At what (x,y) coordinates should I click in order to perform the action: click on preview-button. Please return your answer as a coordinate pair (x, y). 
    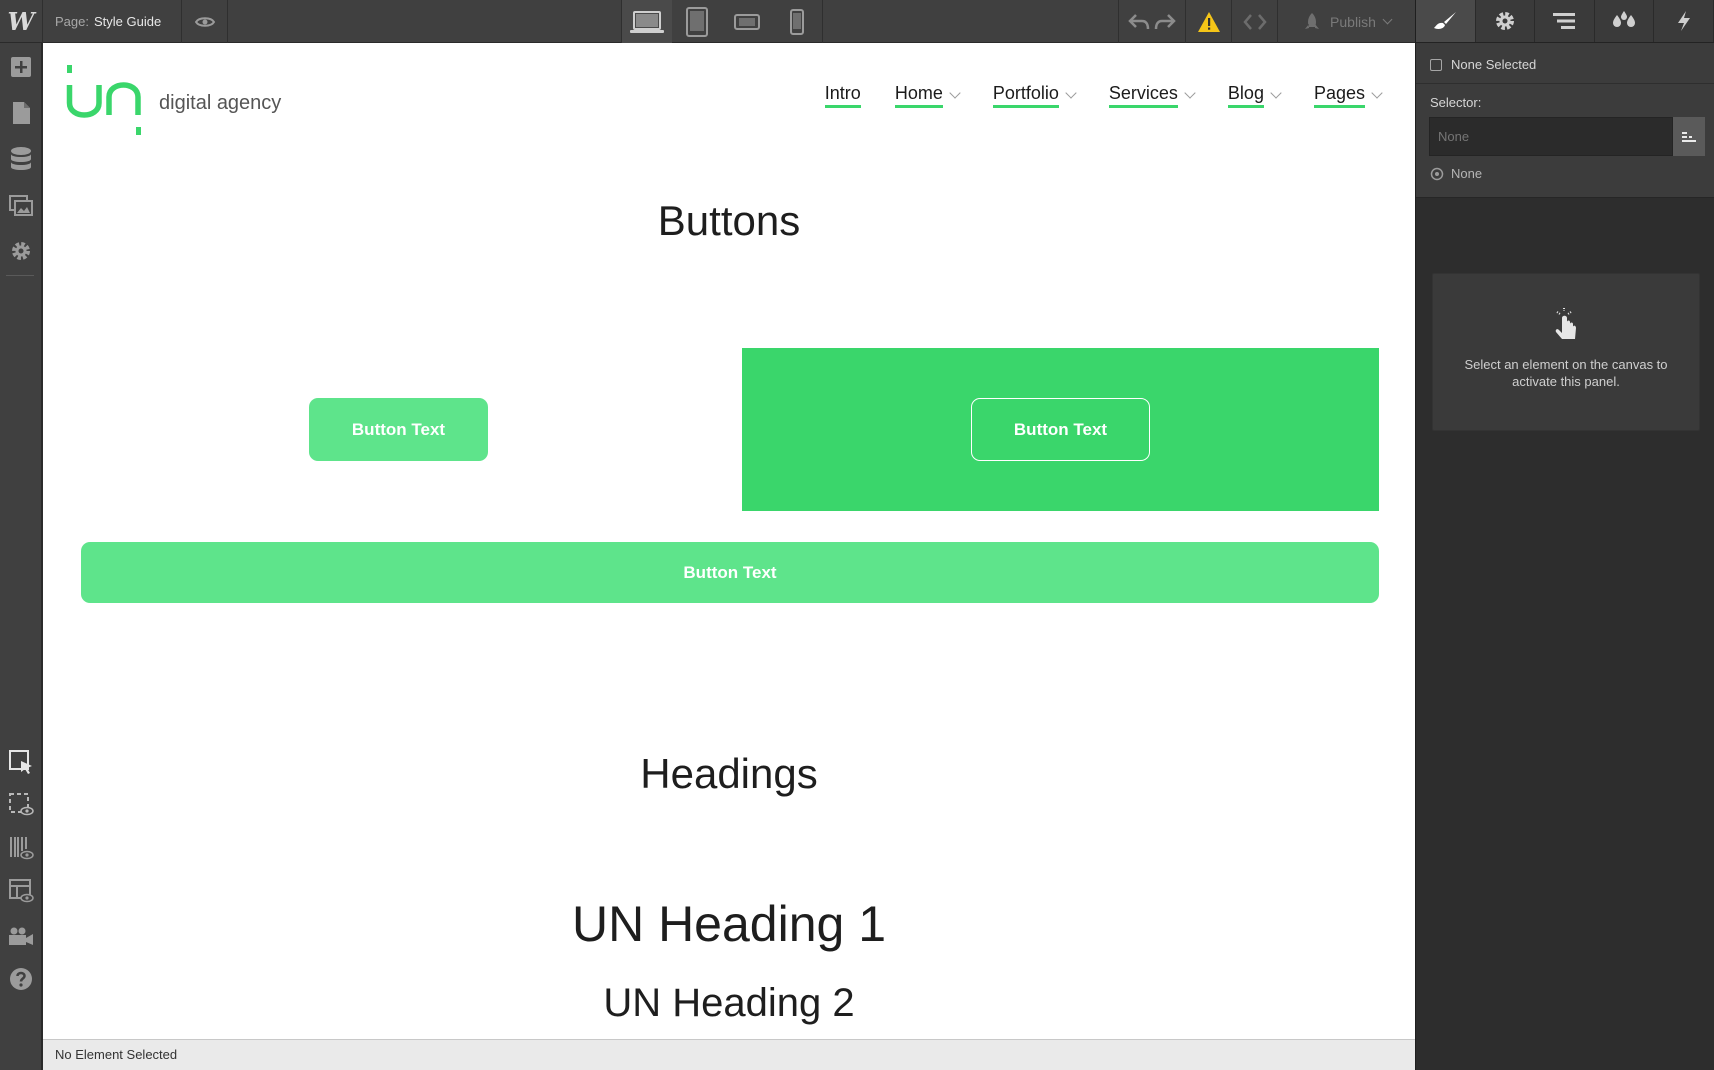
    Looking at the image, I should click on (205, 21).